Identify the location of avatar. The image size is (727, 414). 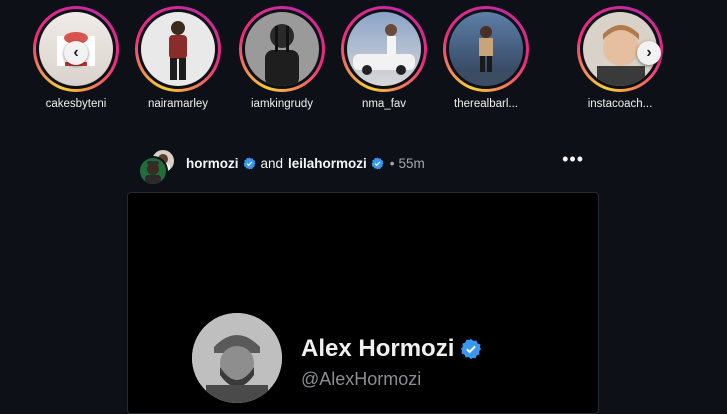
(153, 171).